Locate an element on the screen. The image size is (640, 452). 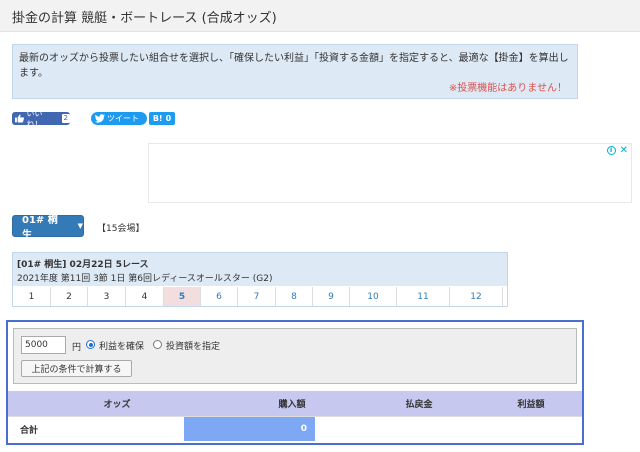
race-tab-10: 10 is located at coordinates (373, 296).